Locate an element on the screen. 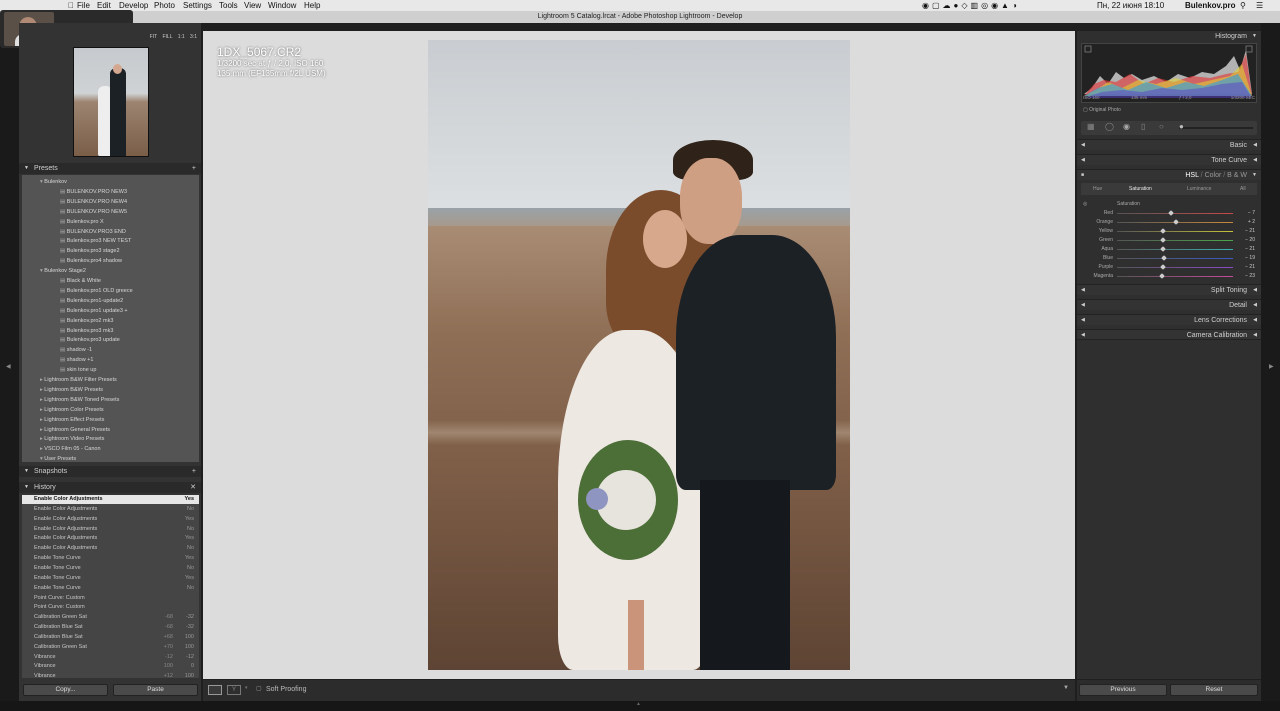 This screenshot has height=711, width=1280. split-toning-header: ◀ Split Toning ◀ is located at coordinates (1169, 289).